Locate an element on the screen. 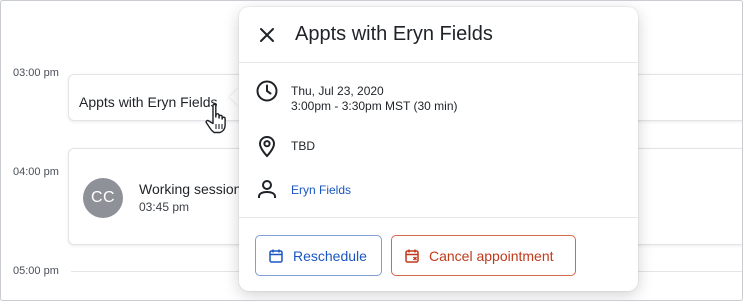 Image resolution: width=743 pixels, height=301 pixels. reschedule-label: Reschedule is located at coordinates (330, 255).